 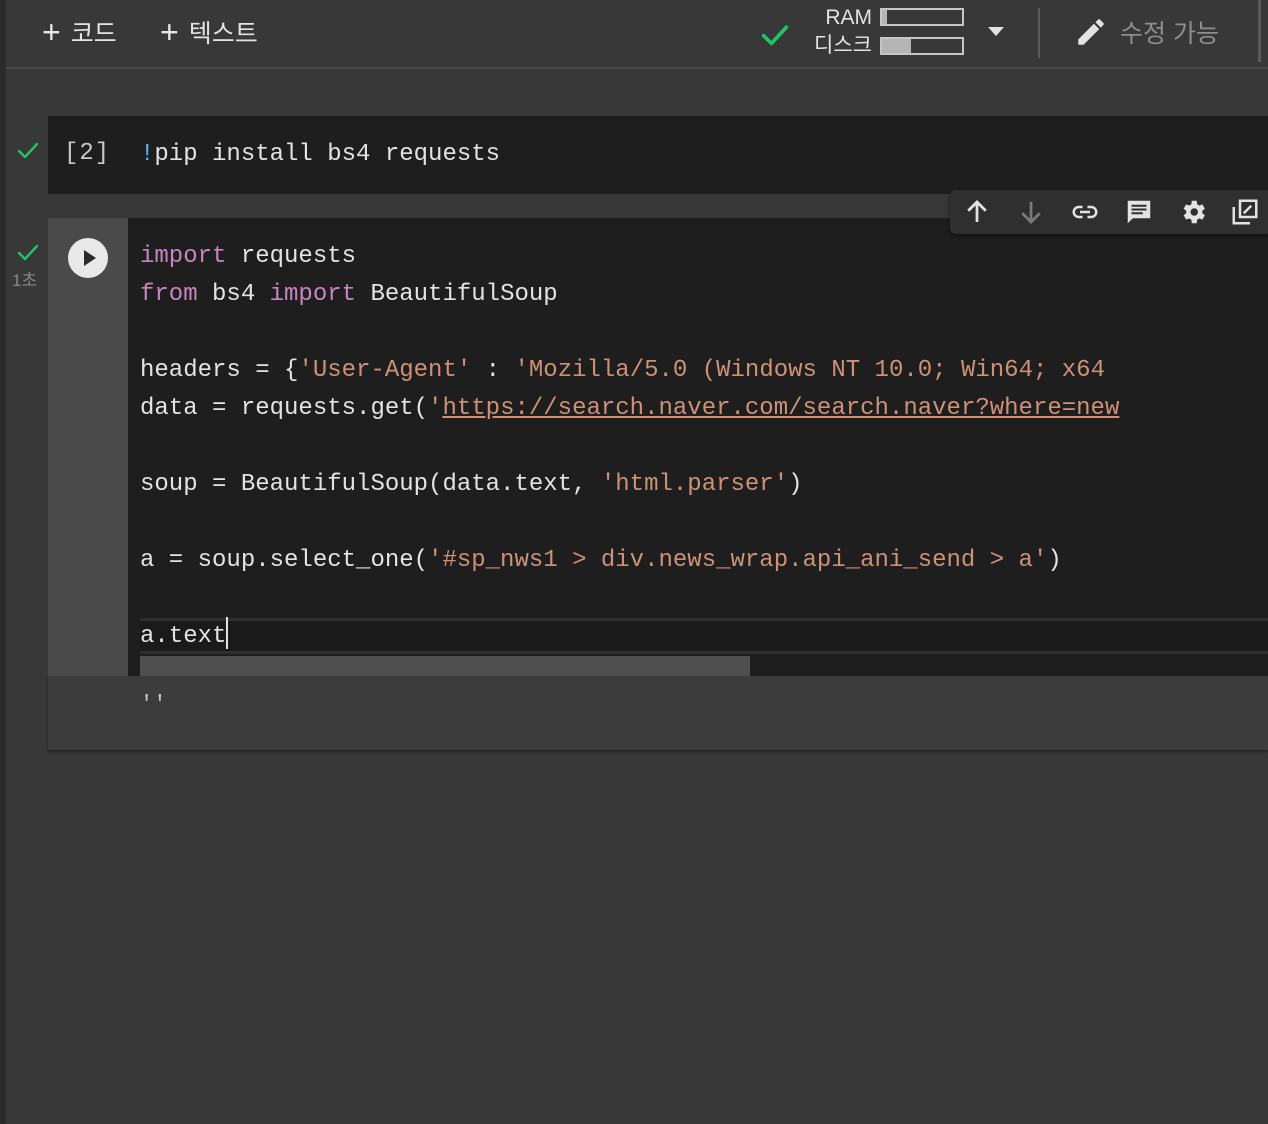 What do you see at coordinates (87, 153) in the screenshot?
I see `execution-count: [2]` at bounding box center [87, 153].